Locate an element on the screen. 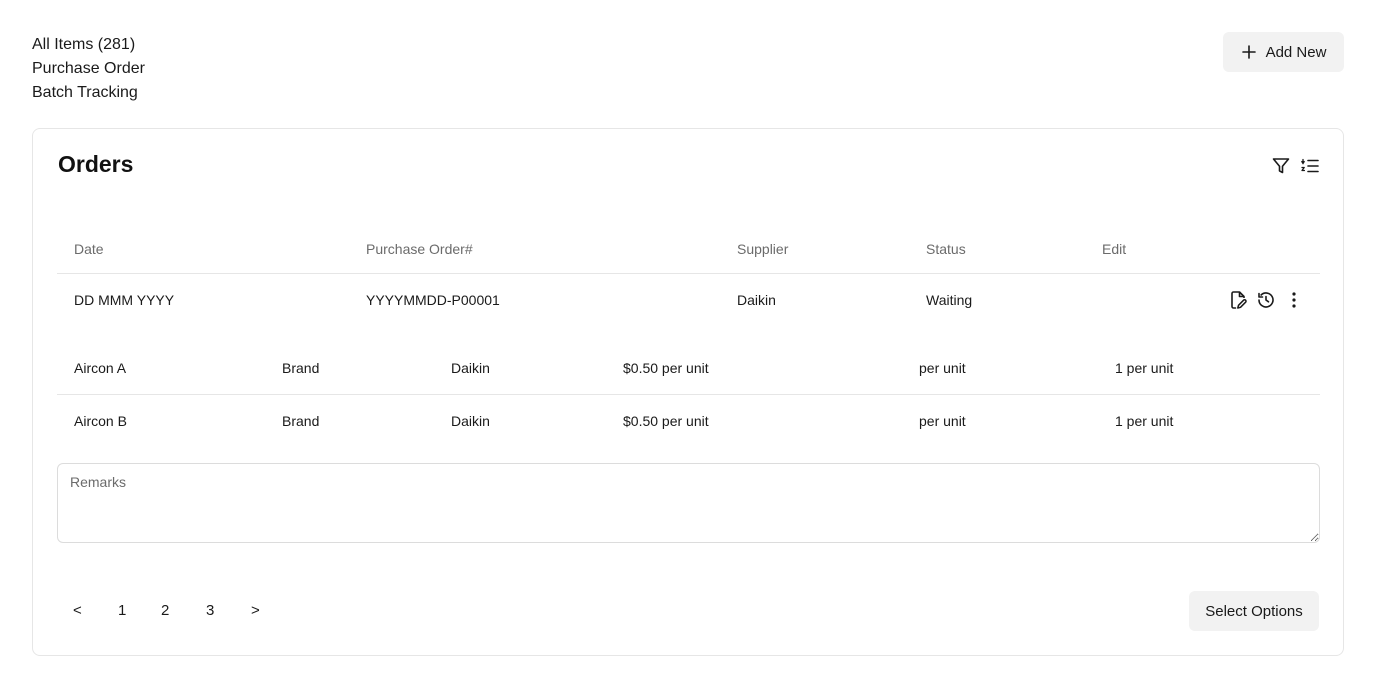  column-header-purchase-order: Purchase Order# is located at coordinates (419, 249).